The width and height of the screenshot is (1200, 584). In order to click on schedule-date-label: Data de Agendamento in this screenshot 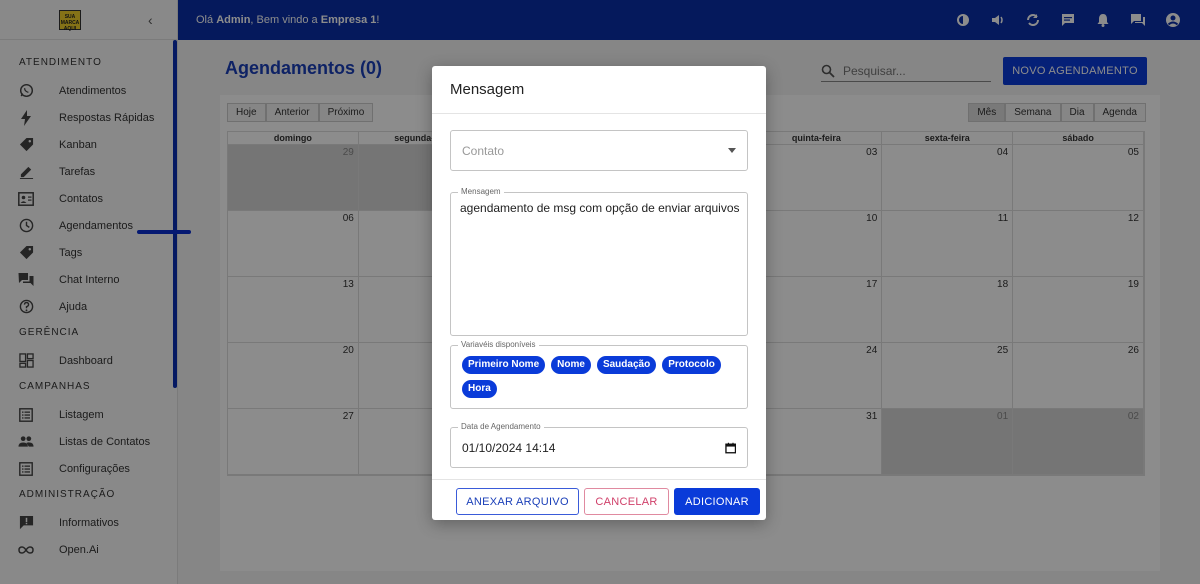, I will do `click(501, 426)`.